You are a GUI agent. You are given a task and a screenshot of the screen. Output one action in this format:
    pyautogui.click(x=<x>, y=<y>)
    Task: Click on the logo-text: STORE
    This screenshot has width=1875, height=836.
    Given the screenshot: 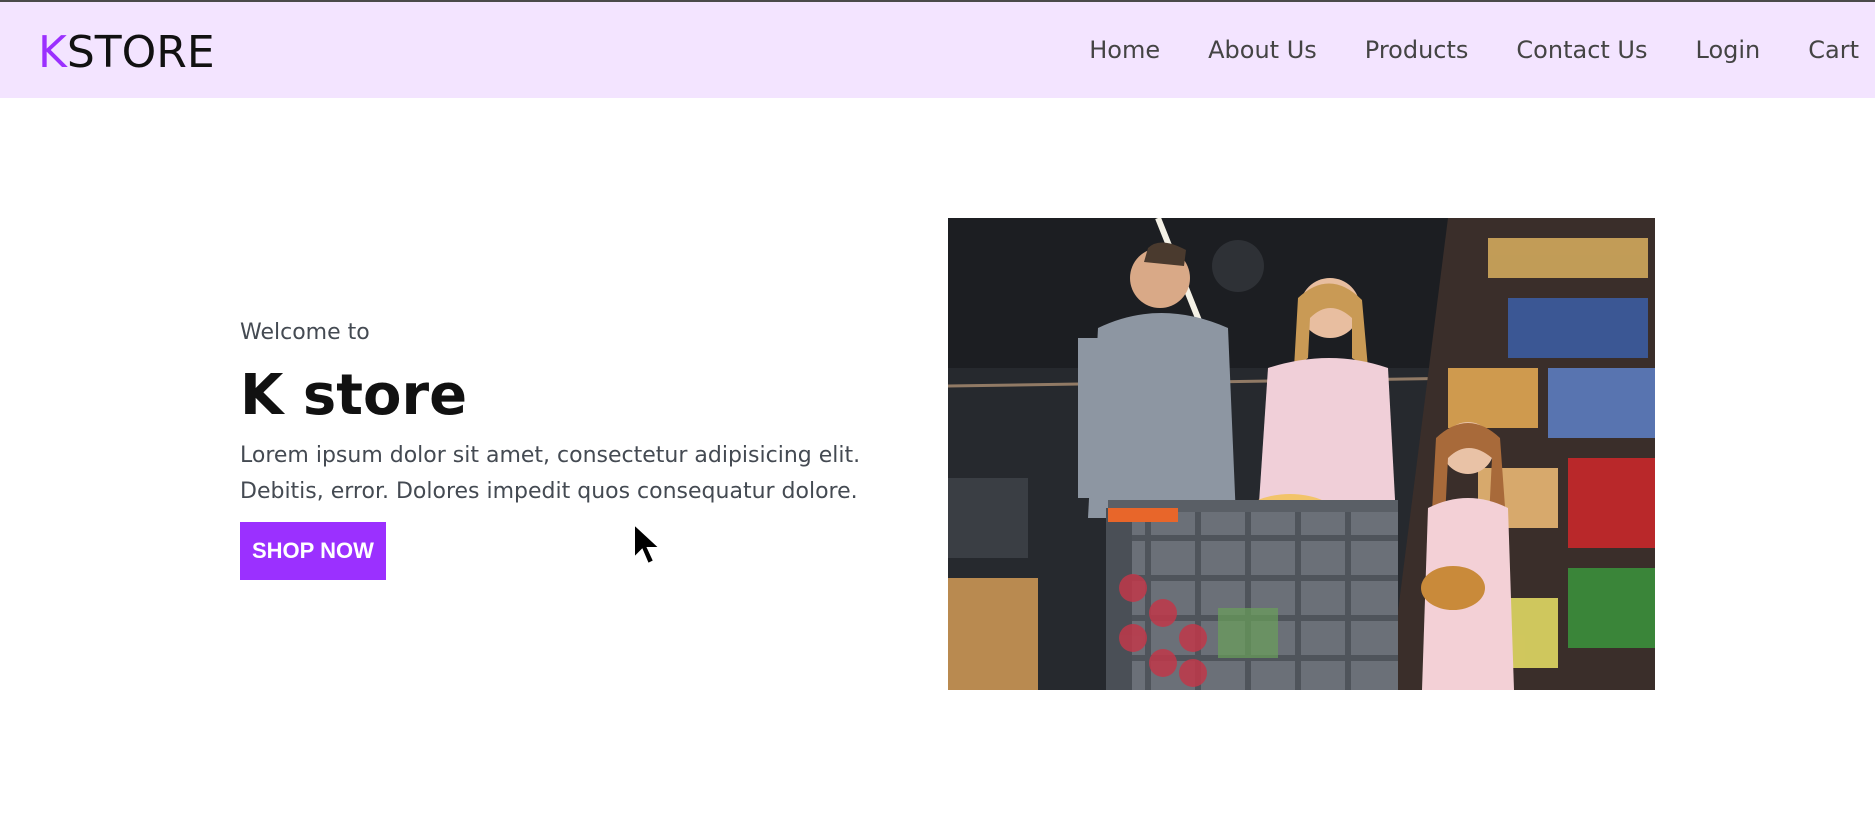 What is the action you would take?
    pyautogui.click(x=140, y=52)
    